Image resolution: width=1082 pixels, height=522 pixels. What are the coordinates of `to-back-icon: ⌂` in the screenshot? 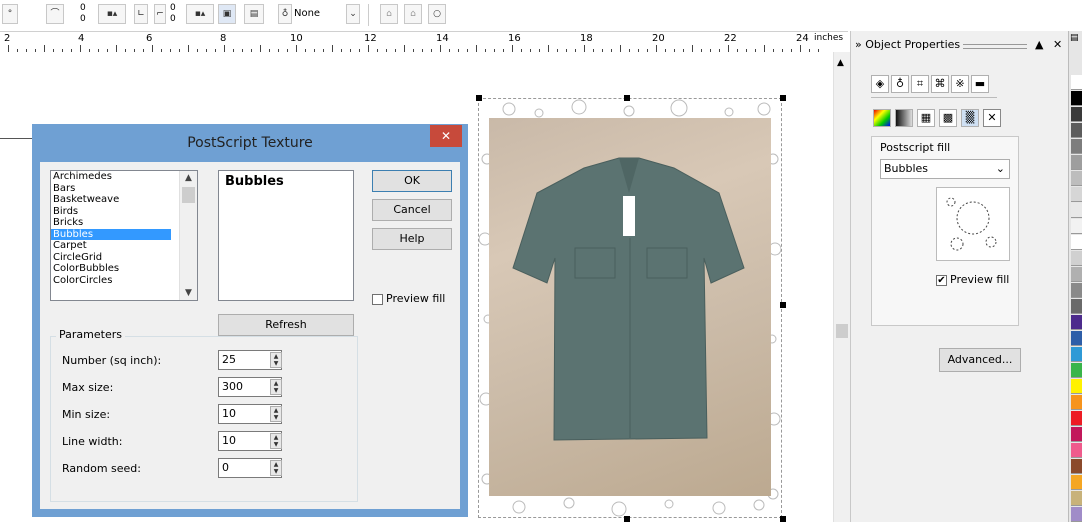 It's located at (413, 14).